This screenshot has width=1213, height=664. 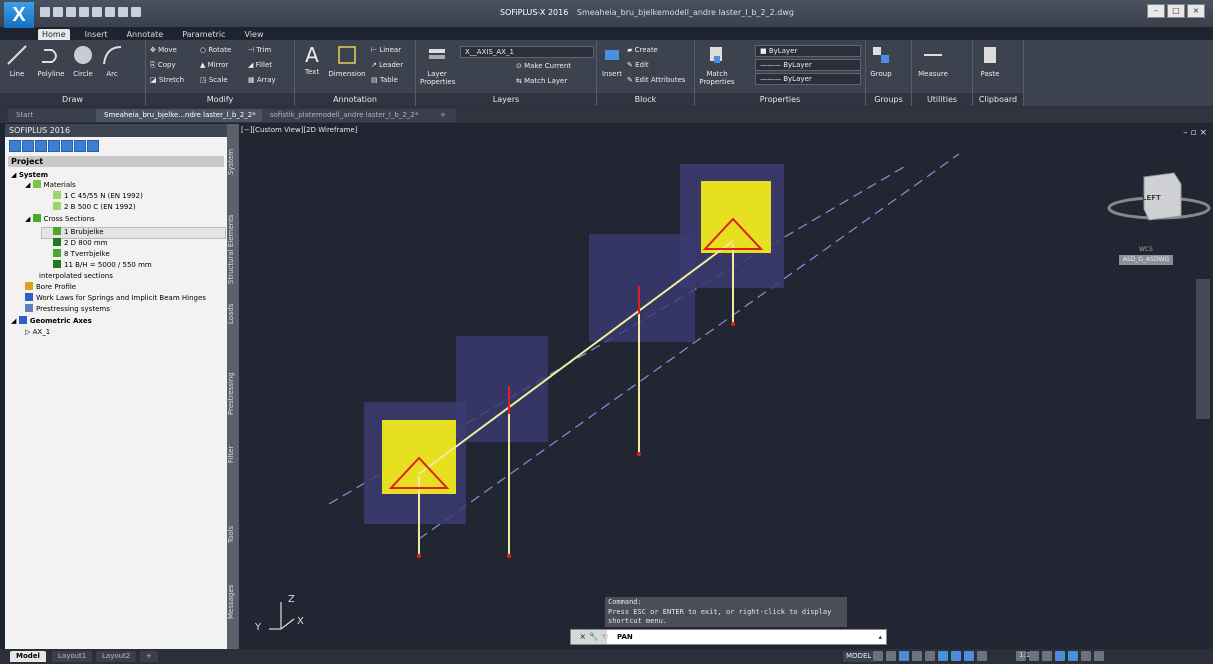 I want to click on annotation-panel-title: Annotation, so click(x=355, y=99).